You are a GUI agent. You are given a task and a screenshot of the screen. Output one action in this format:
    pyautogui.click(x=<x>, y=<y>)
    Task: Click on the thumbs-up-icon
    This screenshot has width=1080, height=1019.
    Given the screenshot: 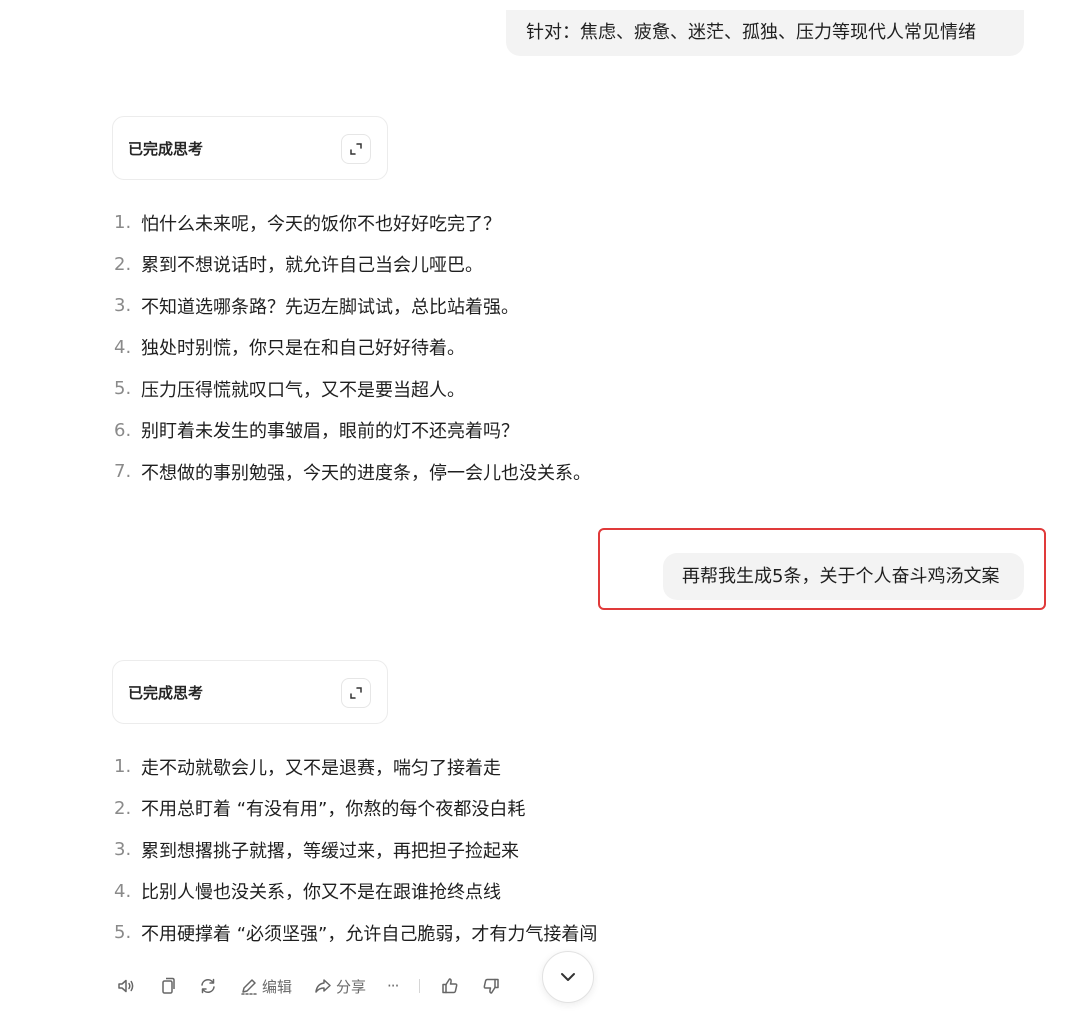 What is the action you would take?
    pyautogui.click(x=450, y=986)
    